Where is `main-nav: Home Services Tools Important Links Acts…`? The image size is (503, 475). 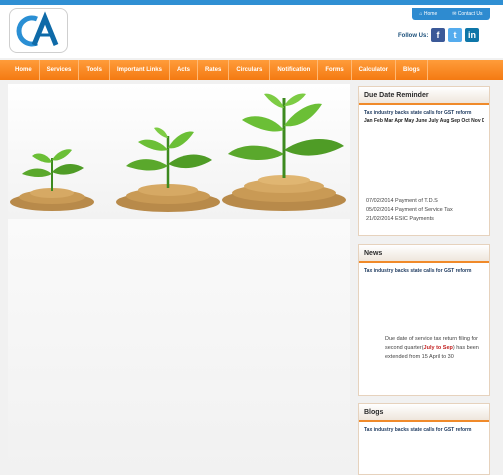
main-nav: Home Services Tools Important Links Acts… is located at coordinates (251, 70).